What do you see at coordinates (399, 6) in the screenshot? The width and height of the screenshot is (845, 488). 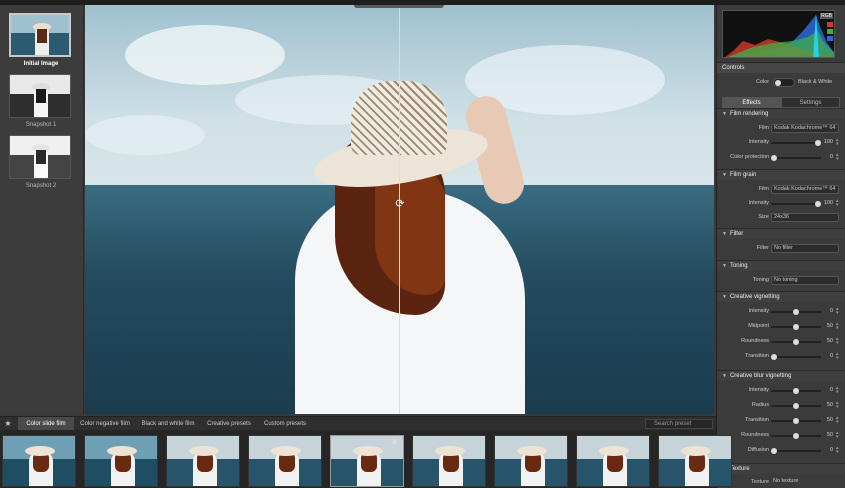 I see `top-grip` at bounding box center [399, 6].